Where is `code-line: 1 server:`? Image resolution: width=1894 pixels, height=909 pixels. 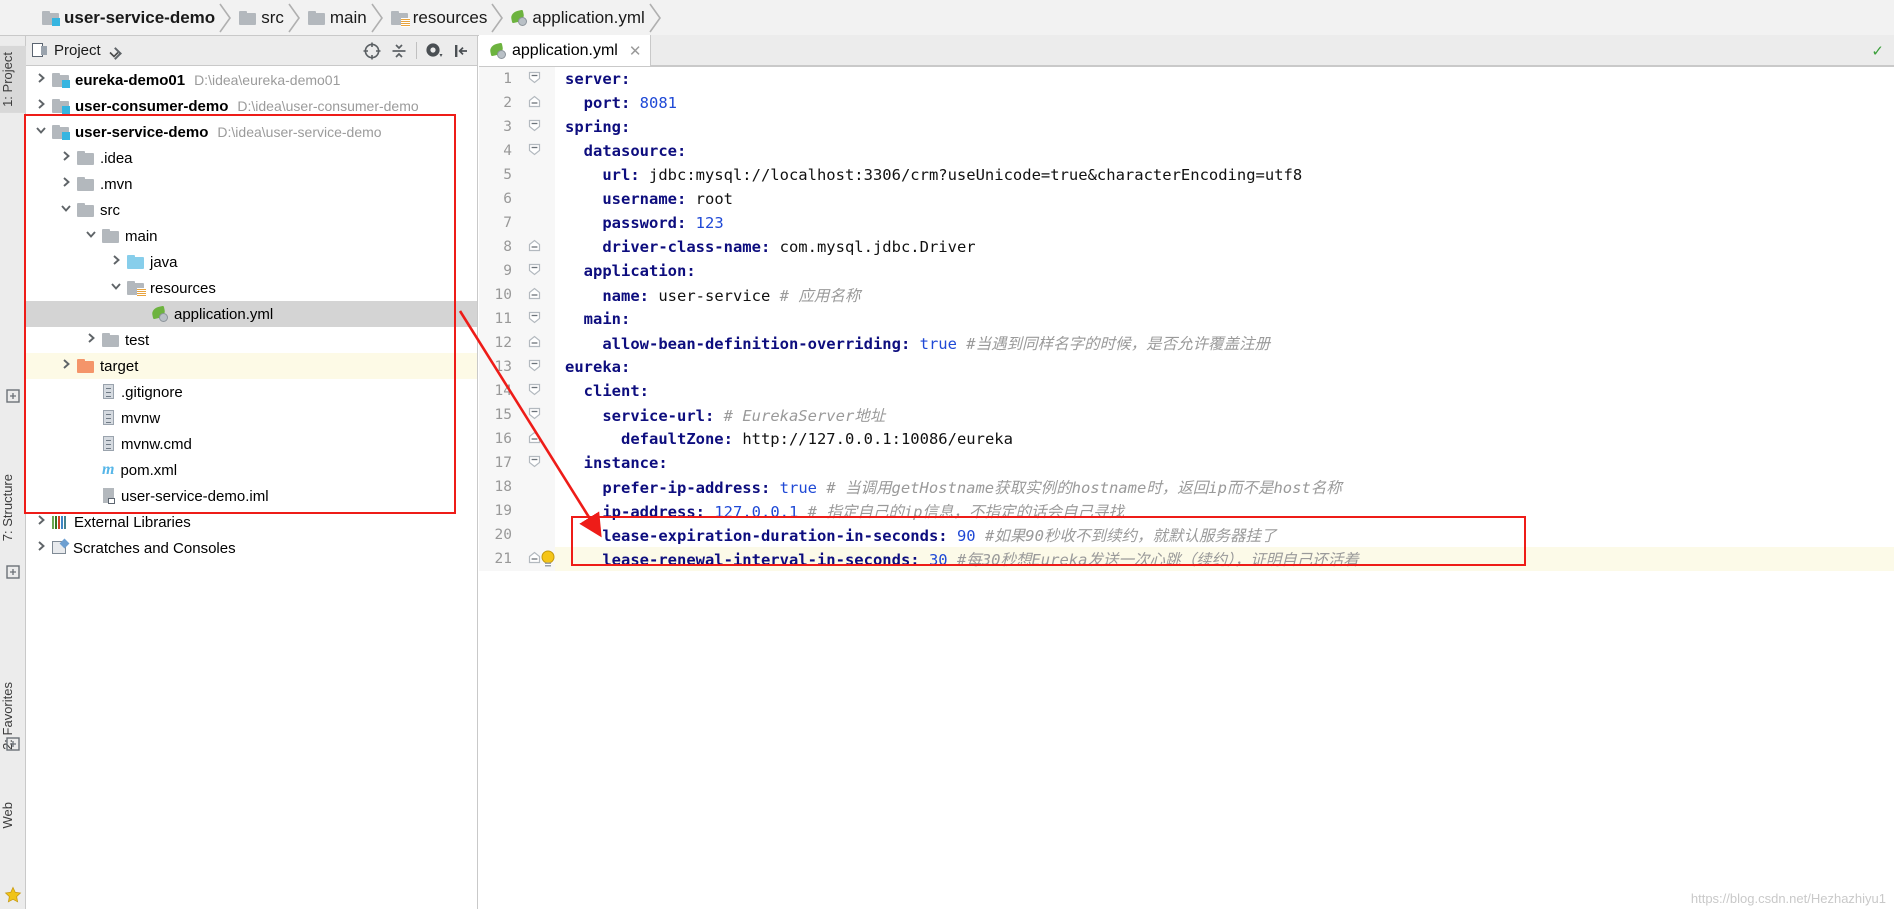 code-line: 1 server: is located at coordinates (1186, 79).